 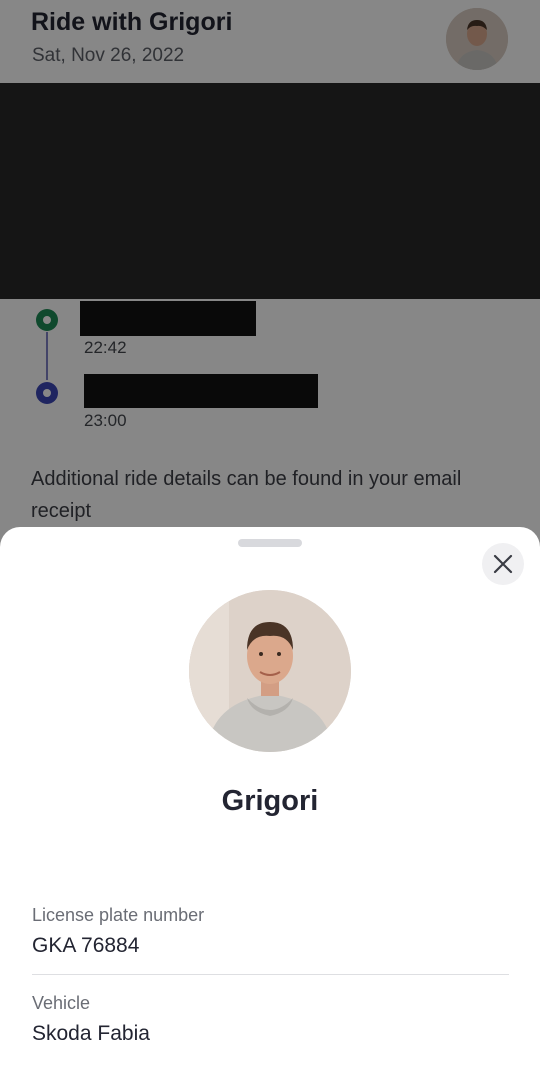 I want to click on vehicle-label: Vehicle, so click(x=61, y=1003).